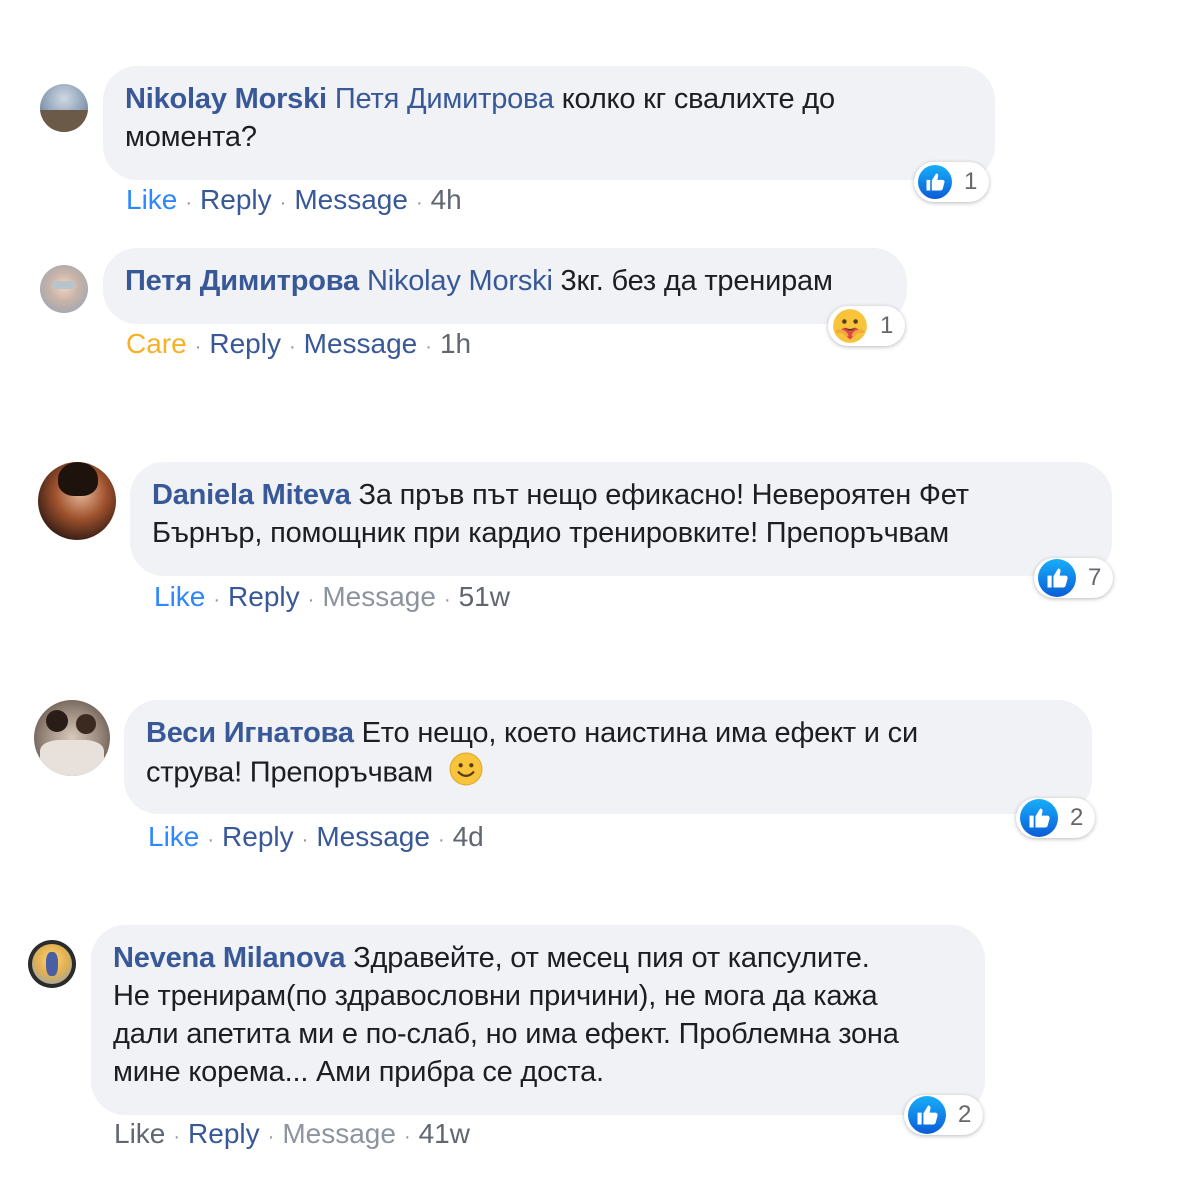 The height and width of the screenshot is (1200, 1200). I want to click on reaction-number: 7, so click(1095, 577).